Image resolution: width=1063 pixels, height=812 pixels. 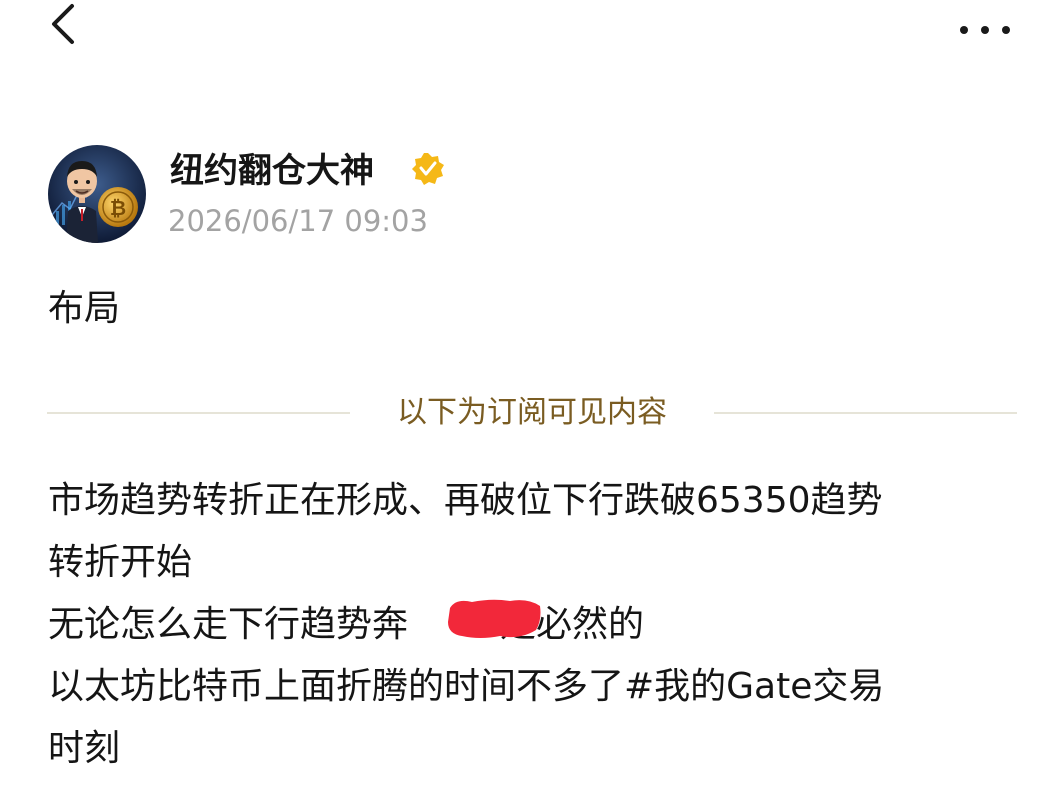 What do you see at coordinates (84, 308) in the screenshot?
I see `post-title: 布局` at bounding box center [84, 308].